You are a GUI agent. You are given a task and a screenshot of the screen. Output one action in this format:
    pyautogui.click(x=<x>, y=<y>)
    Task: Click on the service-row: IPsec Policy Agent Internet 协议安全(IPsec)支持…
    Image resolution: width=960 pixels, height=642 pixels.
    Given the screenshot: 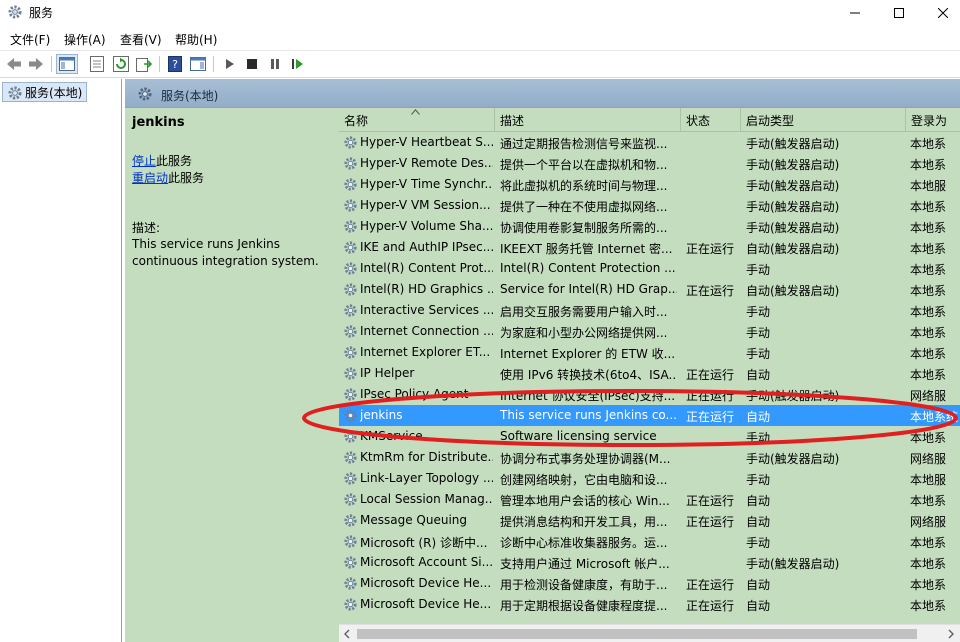 What is the action you would take?
    pyautogui.click(x=649, y=394)
    